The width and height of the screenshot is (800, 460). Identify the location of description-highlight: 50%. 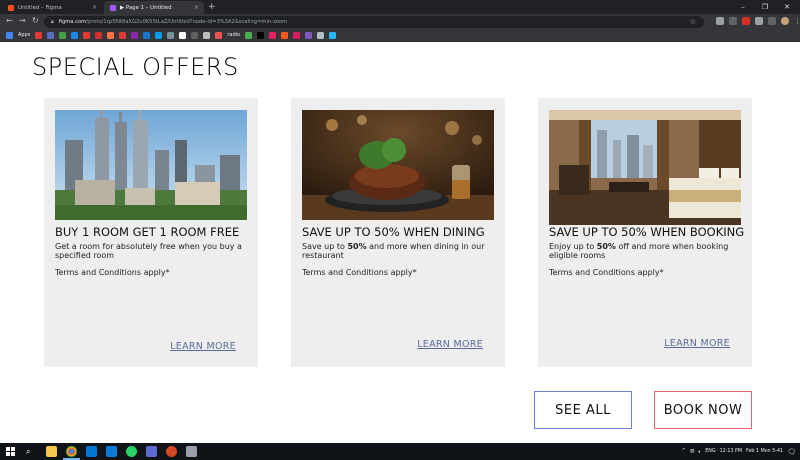
(357, 246).